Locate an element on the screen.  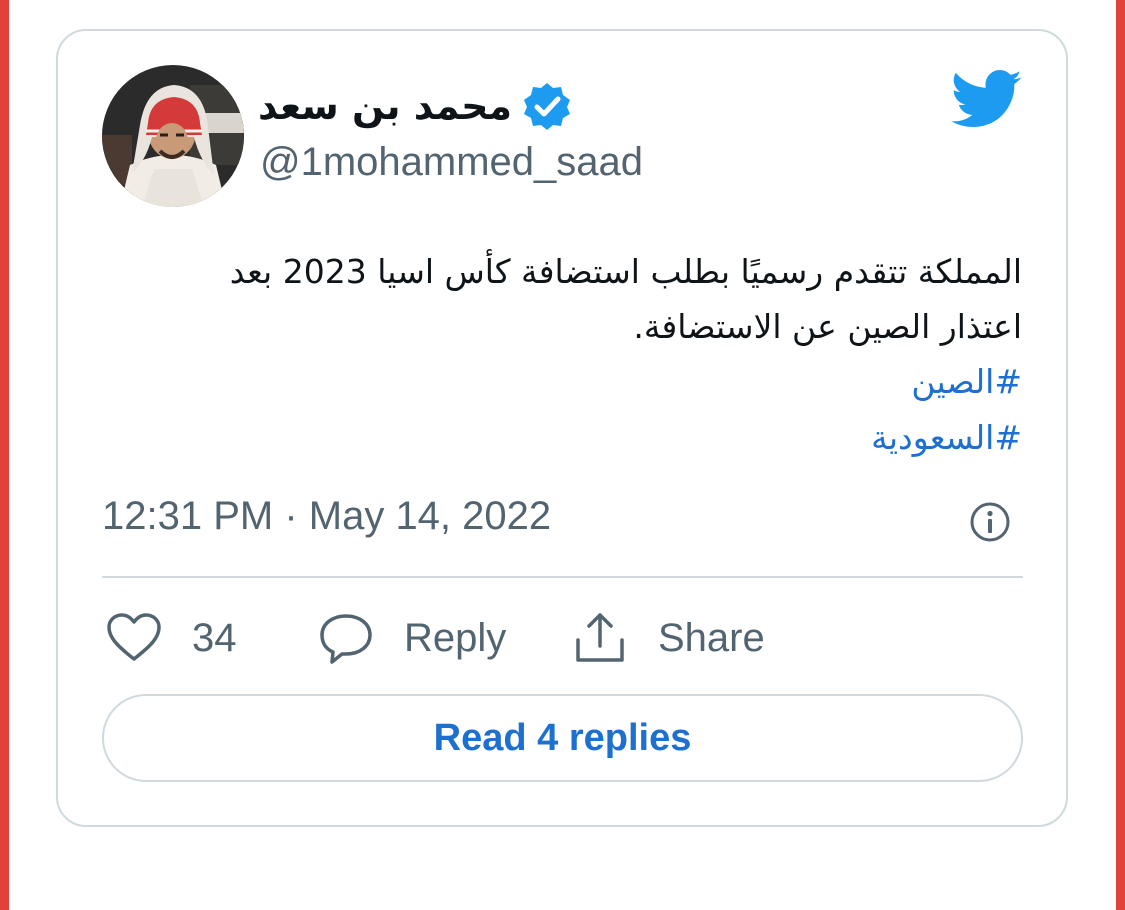
hashtag-link: #الصين is located at coordinates (811, 381).